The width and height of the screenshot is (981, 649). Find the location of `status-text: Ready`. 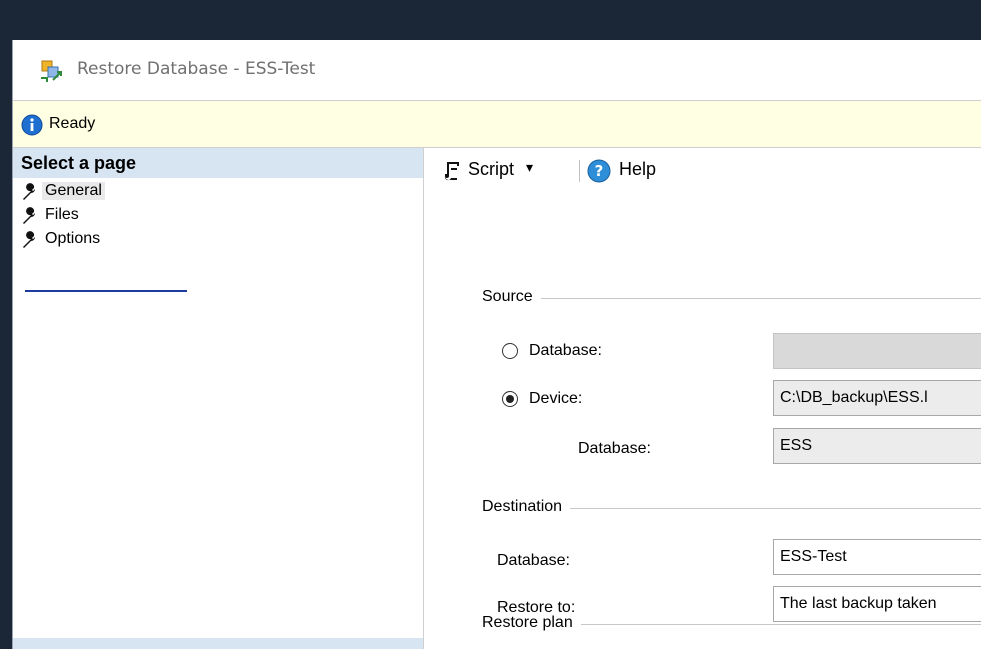

status-text: Ready is located at coordinates (72, 123).